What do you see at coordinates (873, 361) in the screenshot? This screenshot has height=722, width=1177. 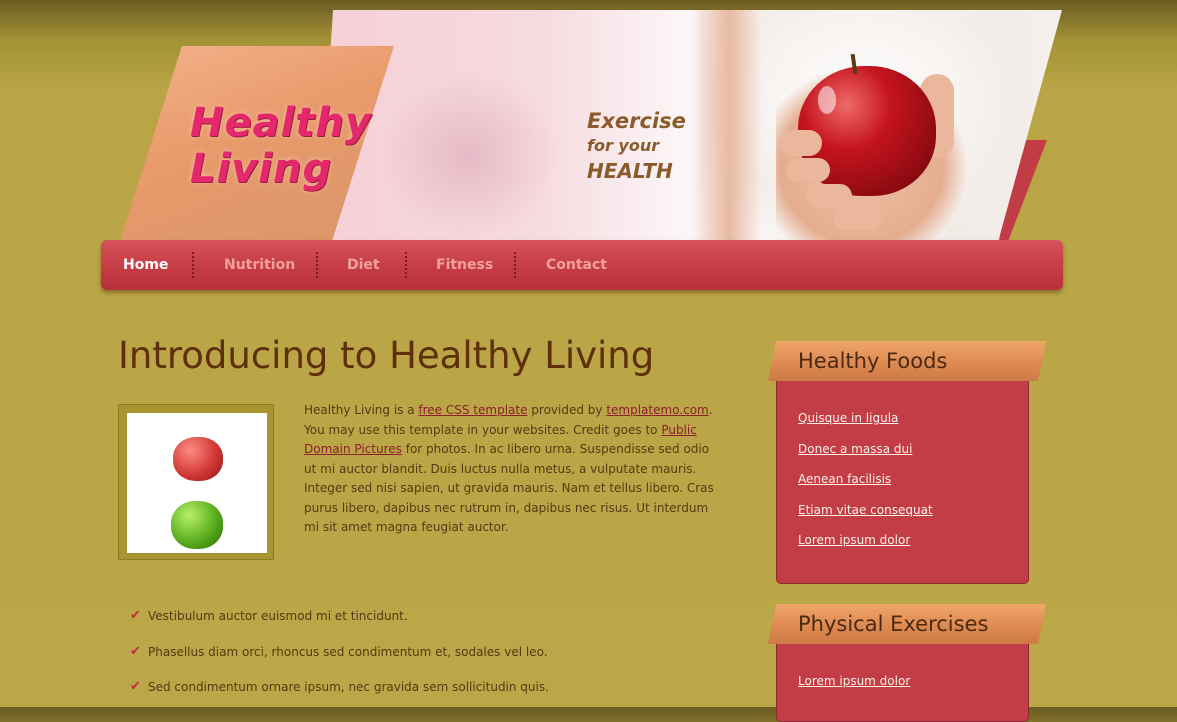 I see `healthy-foods-title: Healthy Foods` at bounding box center [873, 361].